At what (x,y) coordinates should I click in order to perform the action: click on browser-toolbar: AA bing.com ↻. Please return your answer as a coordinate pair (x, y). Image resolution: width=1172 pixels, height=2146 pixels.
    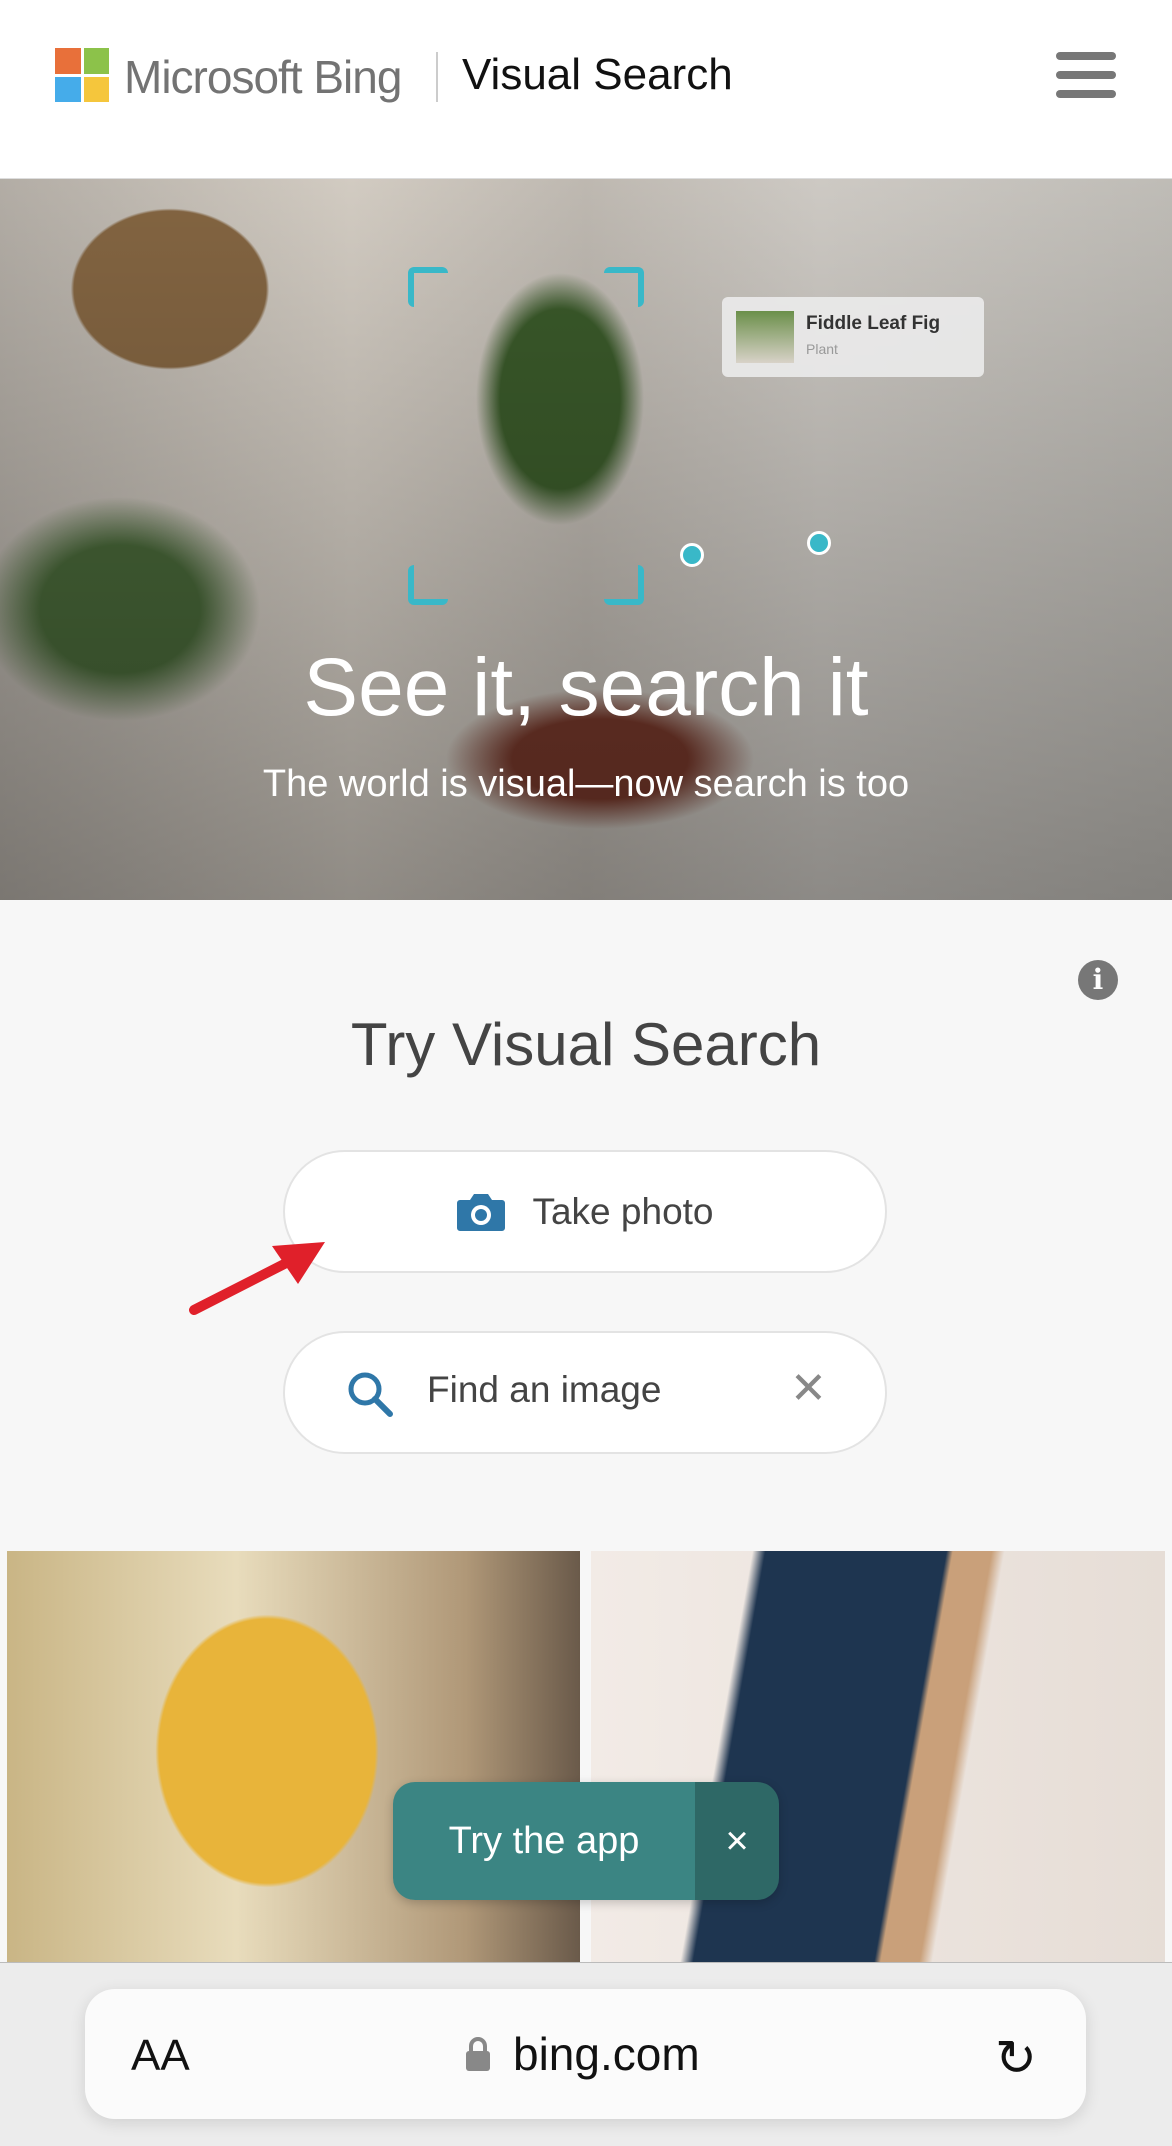
    Looking at the image, I should click on (586, 2054).